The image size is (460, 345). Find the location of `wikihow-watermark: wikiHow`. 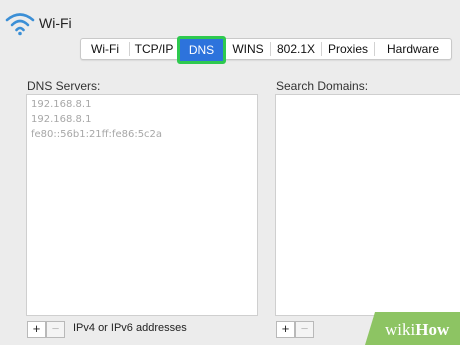

wikihow-watermark: wikiHow is located at coordinates (412, 328).